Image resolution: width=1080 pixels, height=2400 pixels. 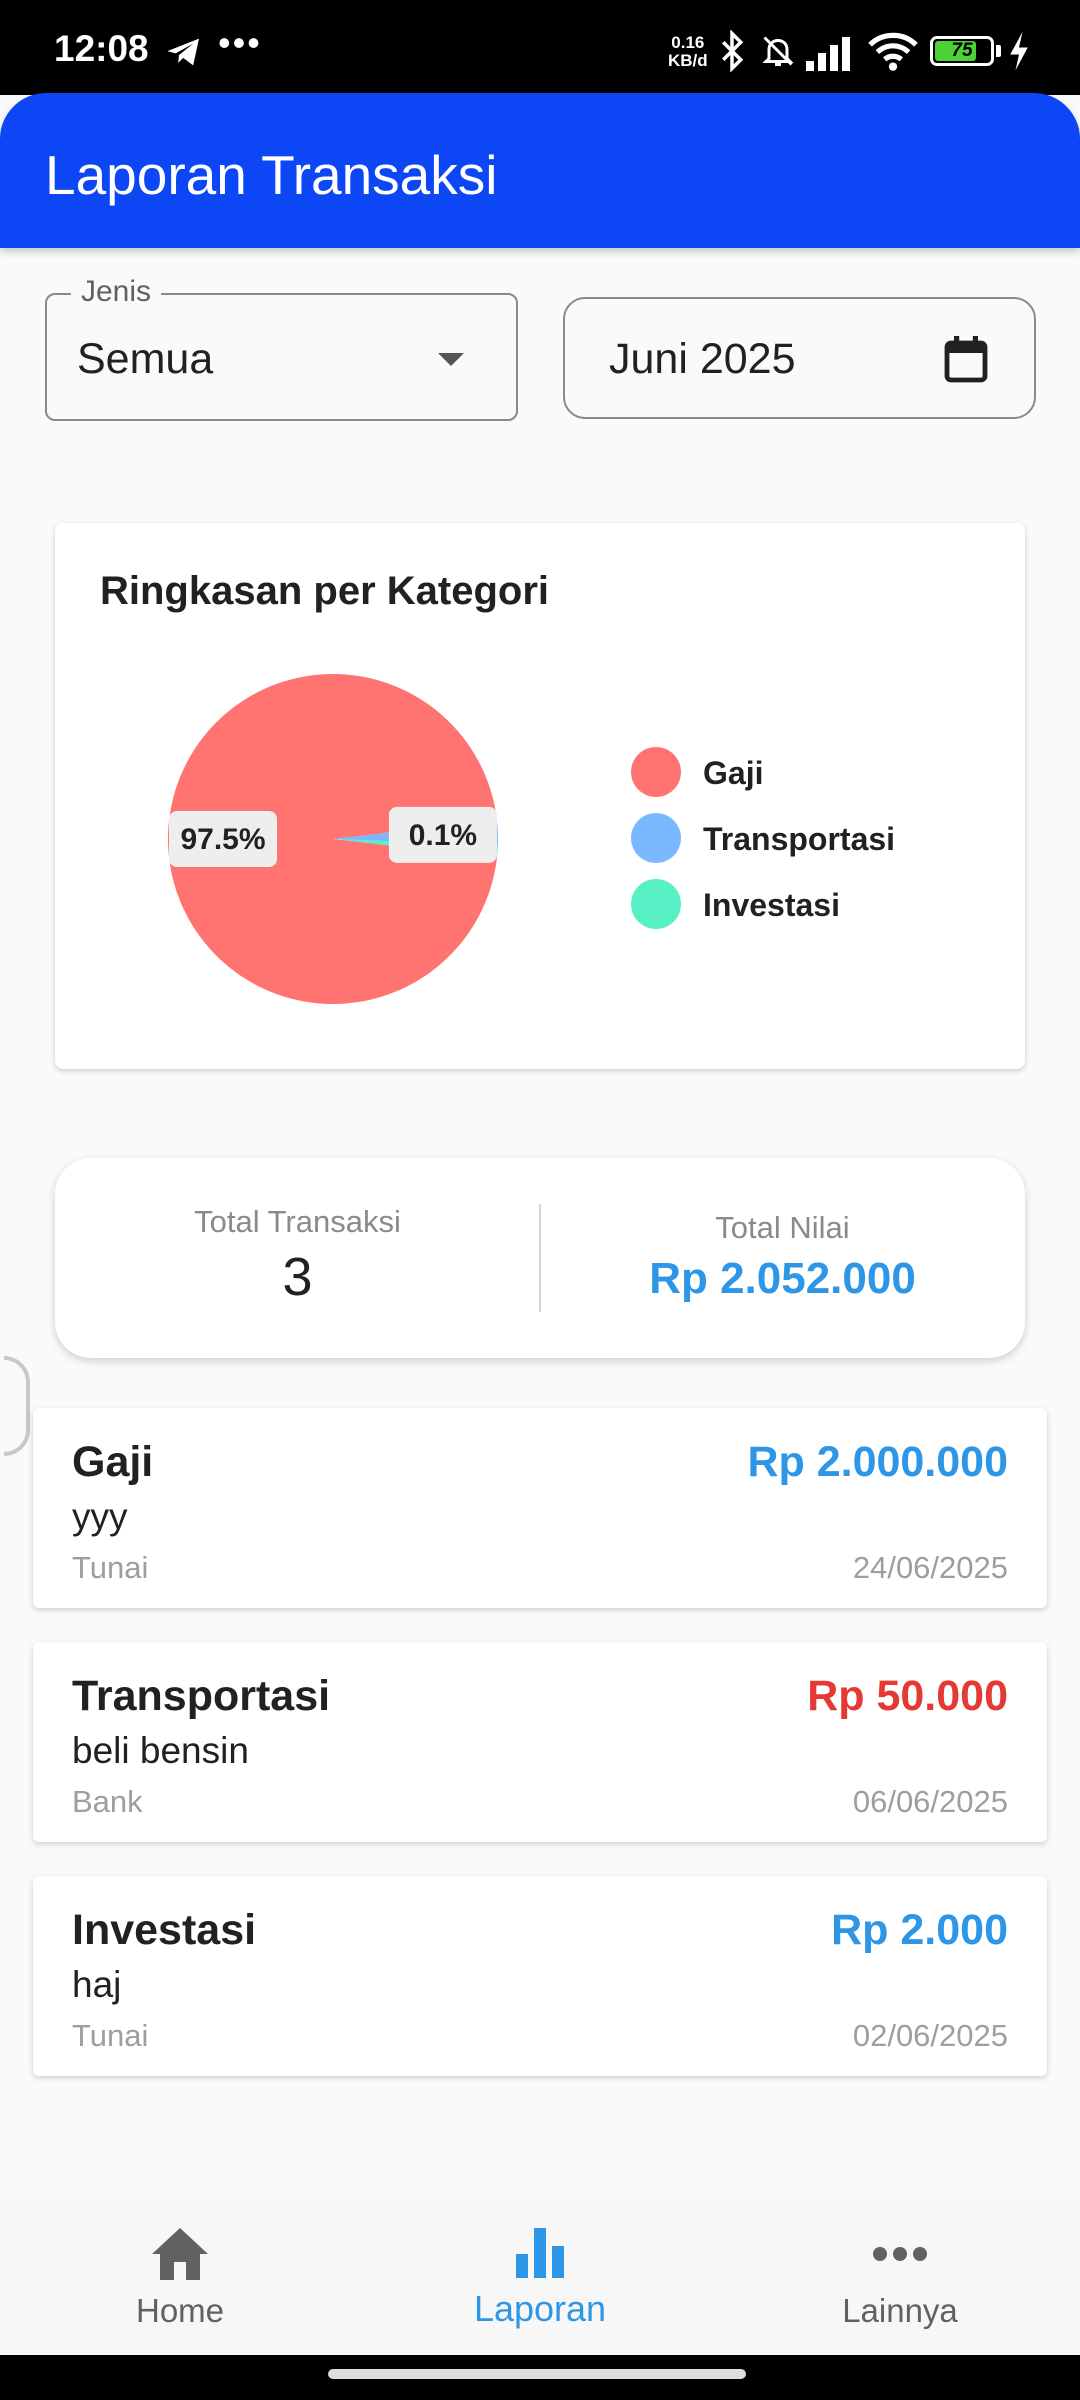 What do you see at coordinates (907, 1696) in the screenshot?
I see `transaction-amount: Rp 50.000` at bounding box center [907, 1696].